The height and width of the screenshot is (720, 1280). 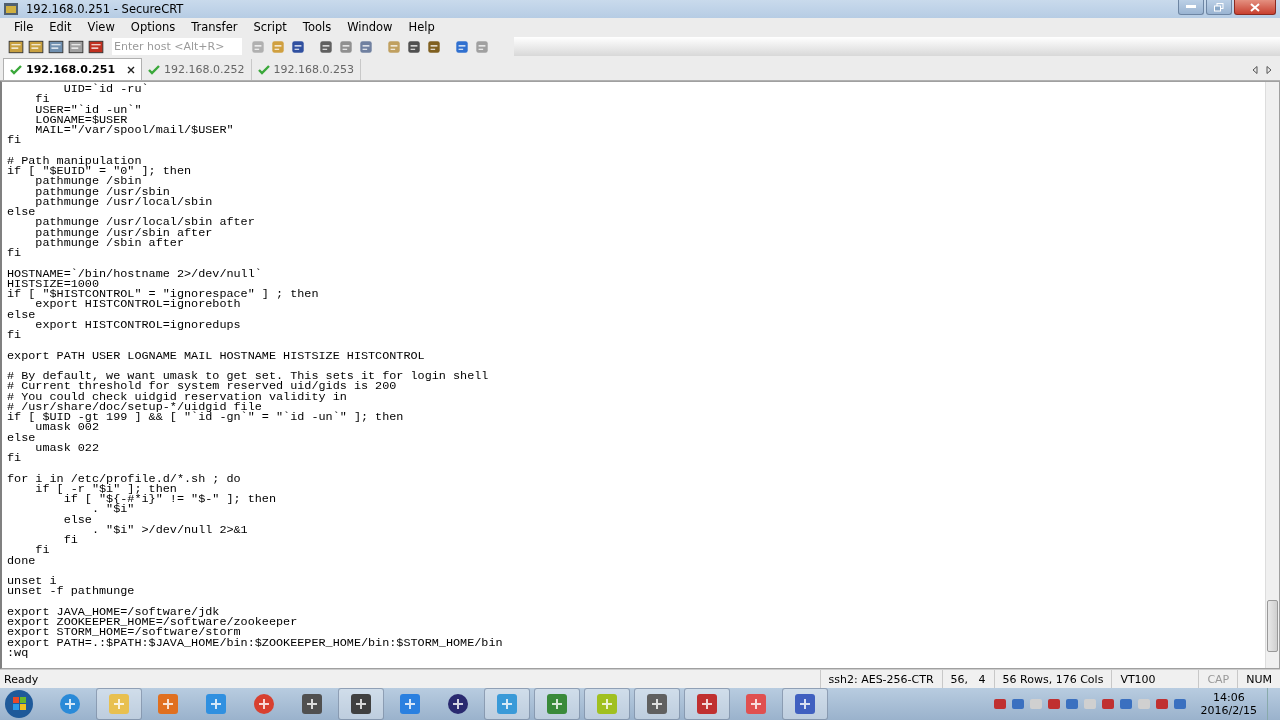 What do you see at coordinates (370, 27) in the screenshot?
I see `menu-item: Window` at bounding box center [370, 27].